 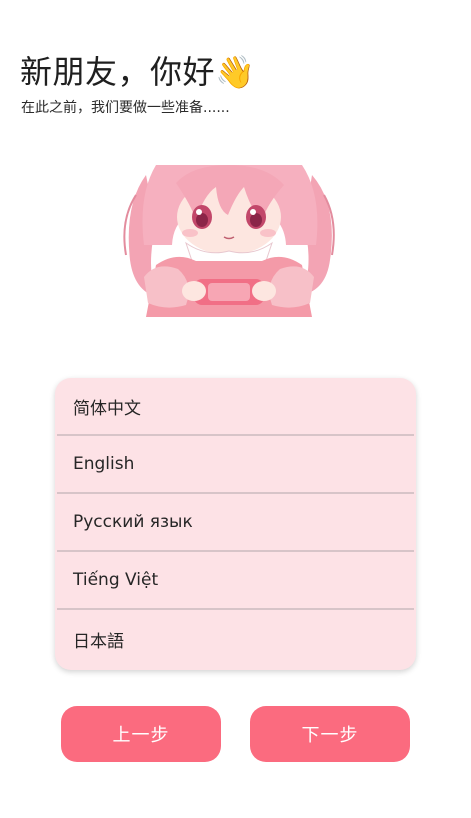 I want to click on language-label: 日本語, so click(x=98, y=641).